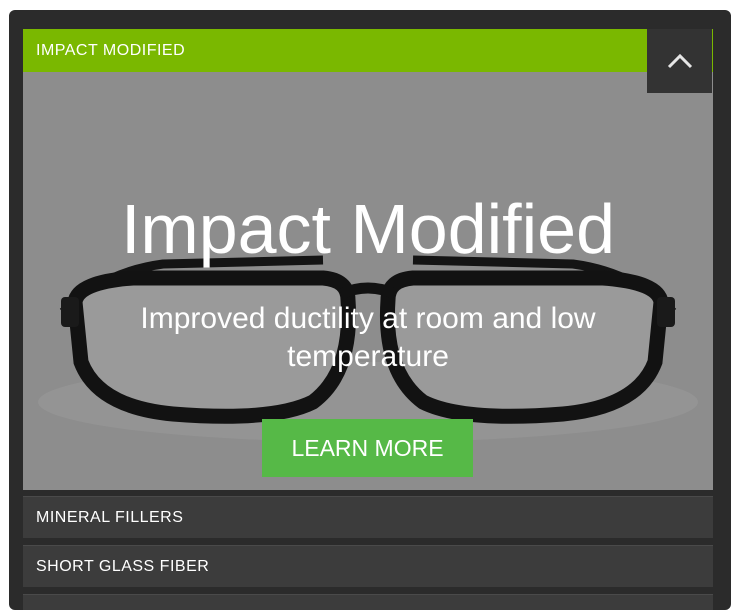 The width and height of the screenshot is (743, 610). What do you see at coordinates (368, 50) in the screenshot?
I see `accordion-header-impact-modified: IMPACT MODIFIED` at bounding box center [368, 50].